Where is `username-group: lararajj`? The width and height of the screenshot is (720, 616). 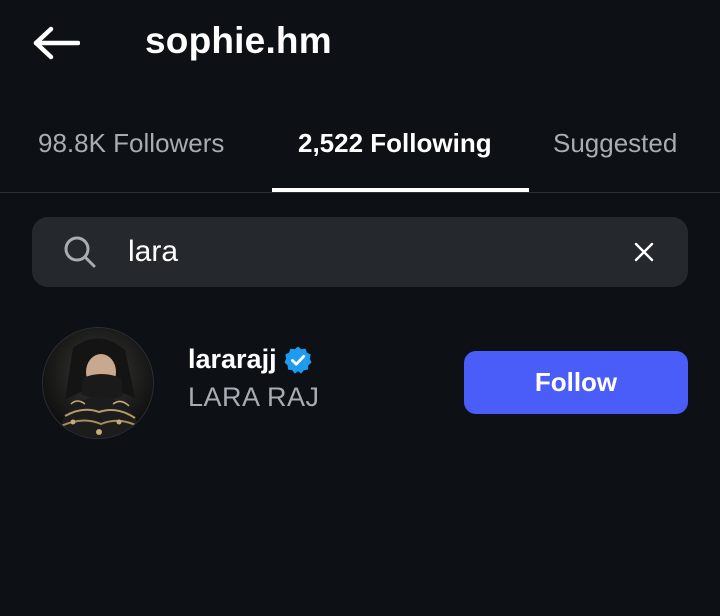
username-group: lararajj is located at coordinates (250, 359).